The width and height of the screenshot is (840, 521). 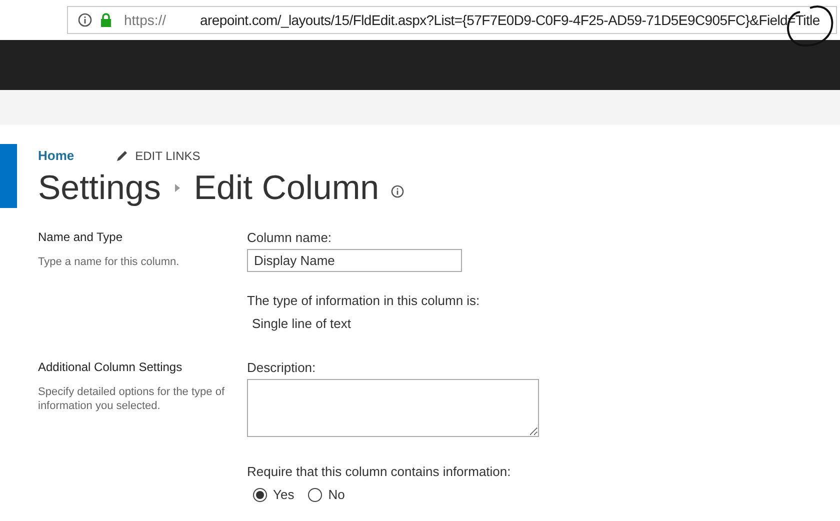 I want to click on chevron-icon, so click(x=177, y=188).